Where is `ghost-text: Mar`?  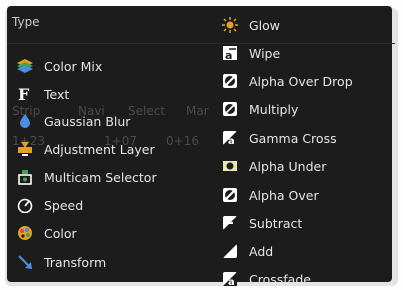 ghost-text: Mar is located at coordinates (197, 111).